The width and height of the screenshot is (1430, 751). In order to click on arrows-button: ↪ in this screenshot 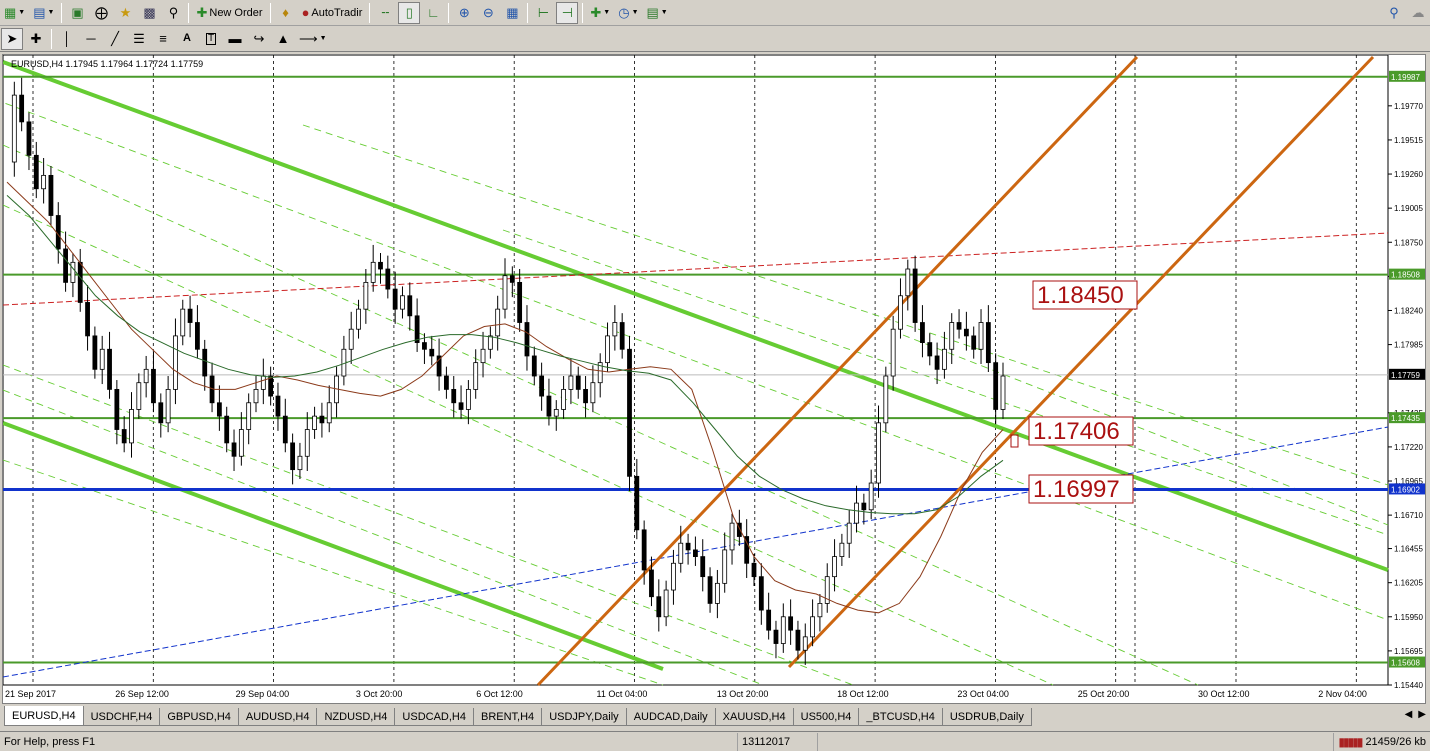, I will do `click(259, 39)`.